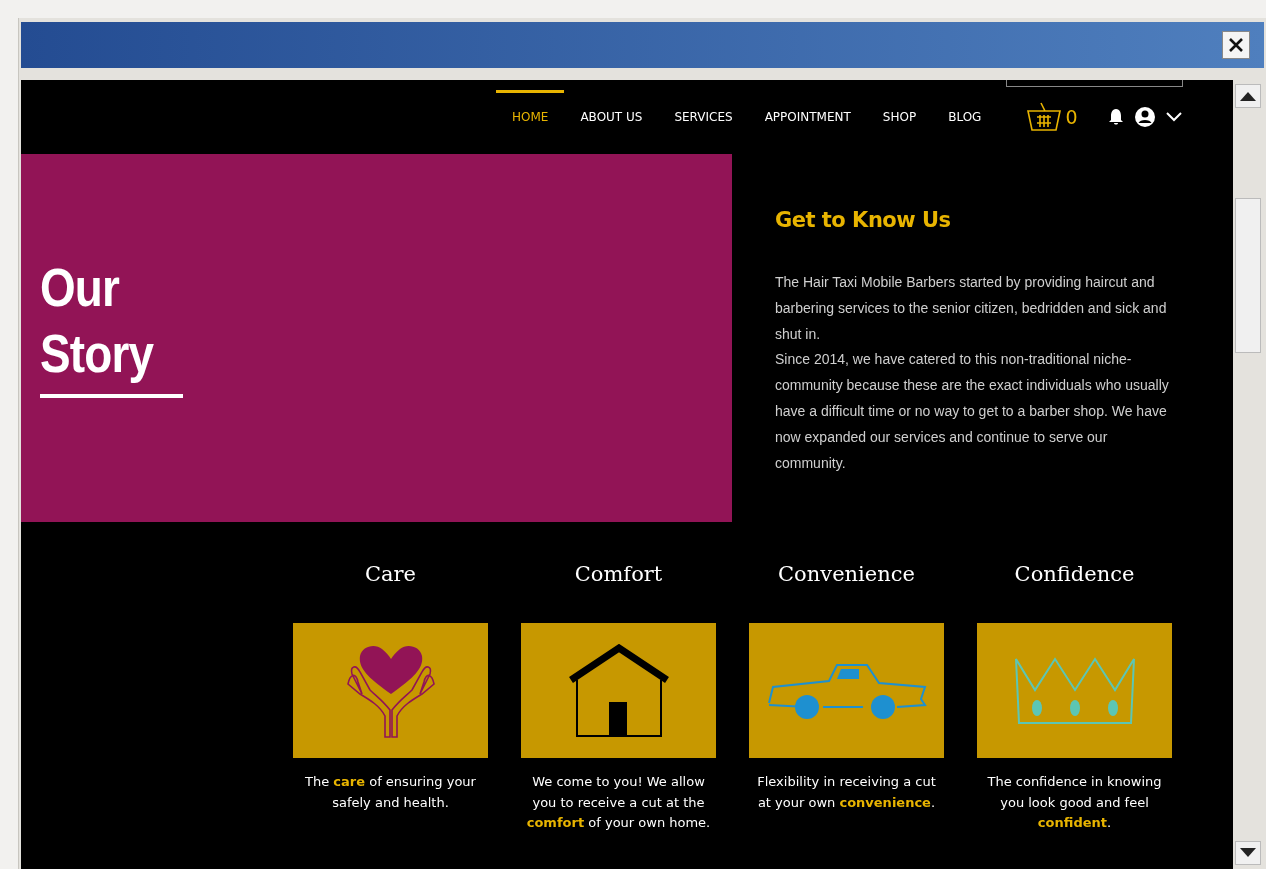 This screenshot has width=1266, height=869. What do you see at coordinates (965, 117) in the screenshot?
I see `nav-link: BLOG` at bounding box center [965, 117].